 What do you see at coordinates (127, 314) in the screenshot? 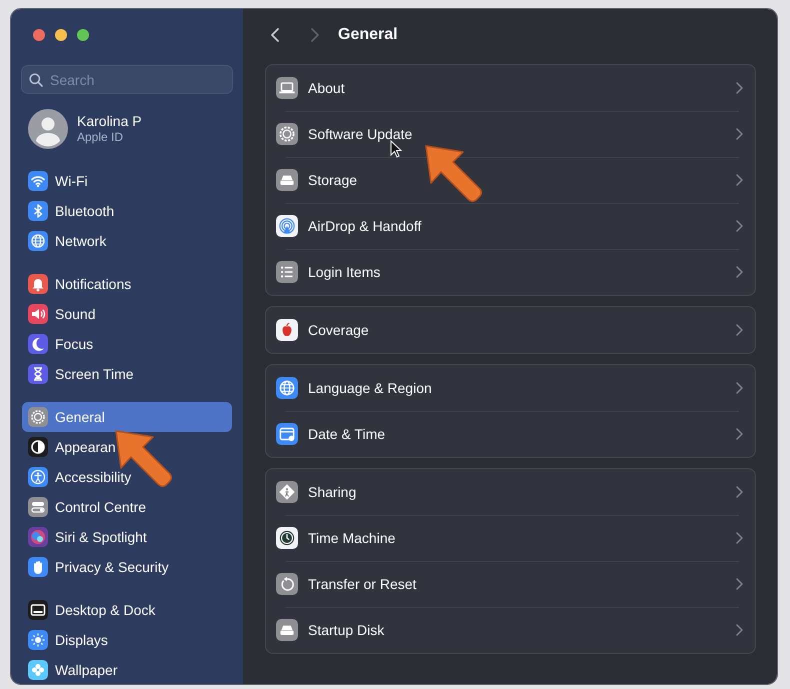
I see `sidebar-item: Sound` at bounding box center [127, 314].